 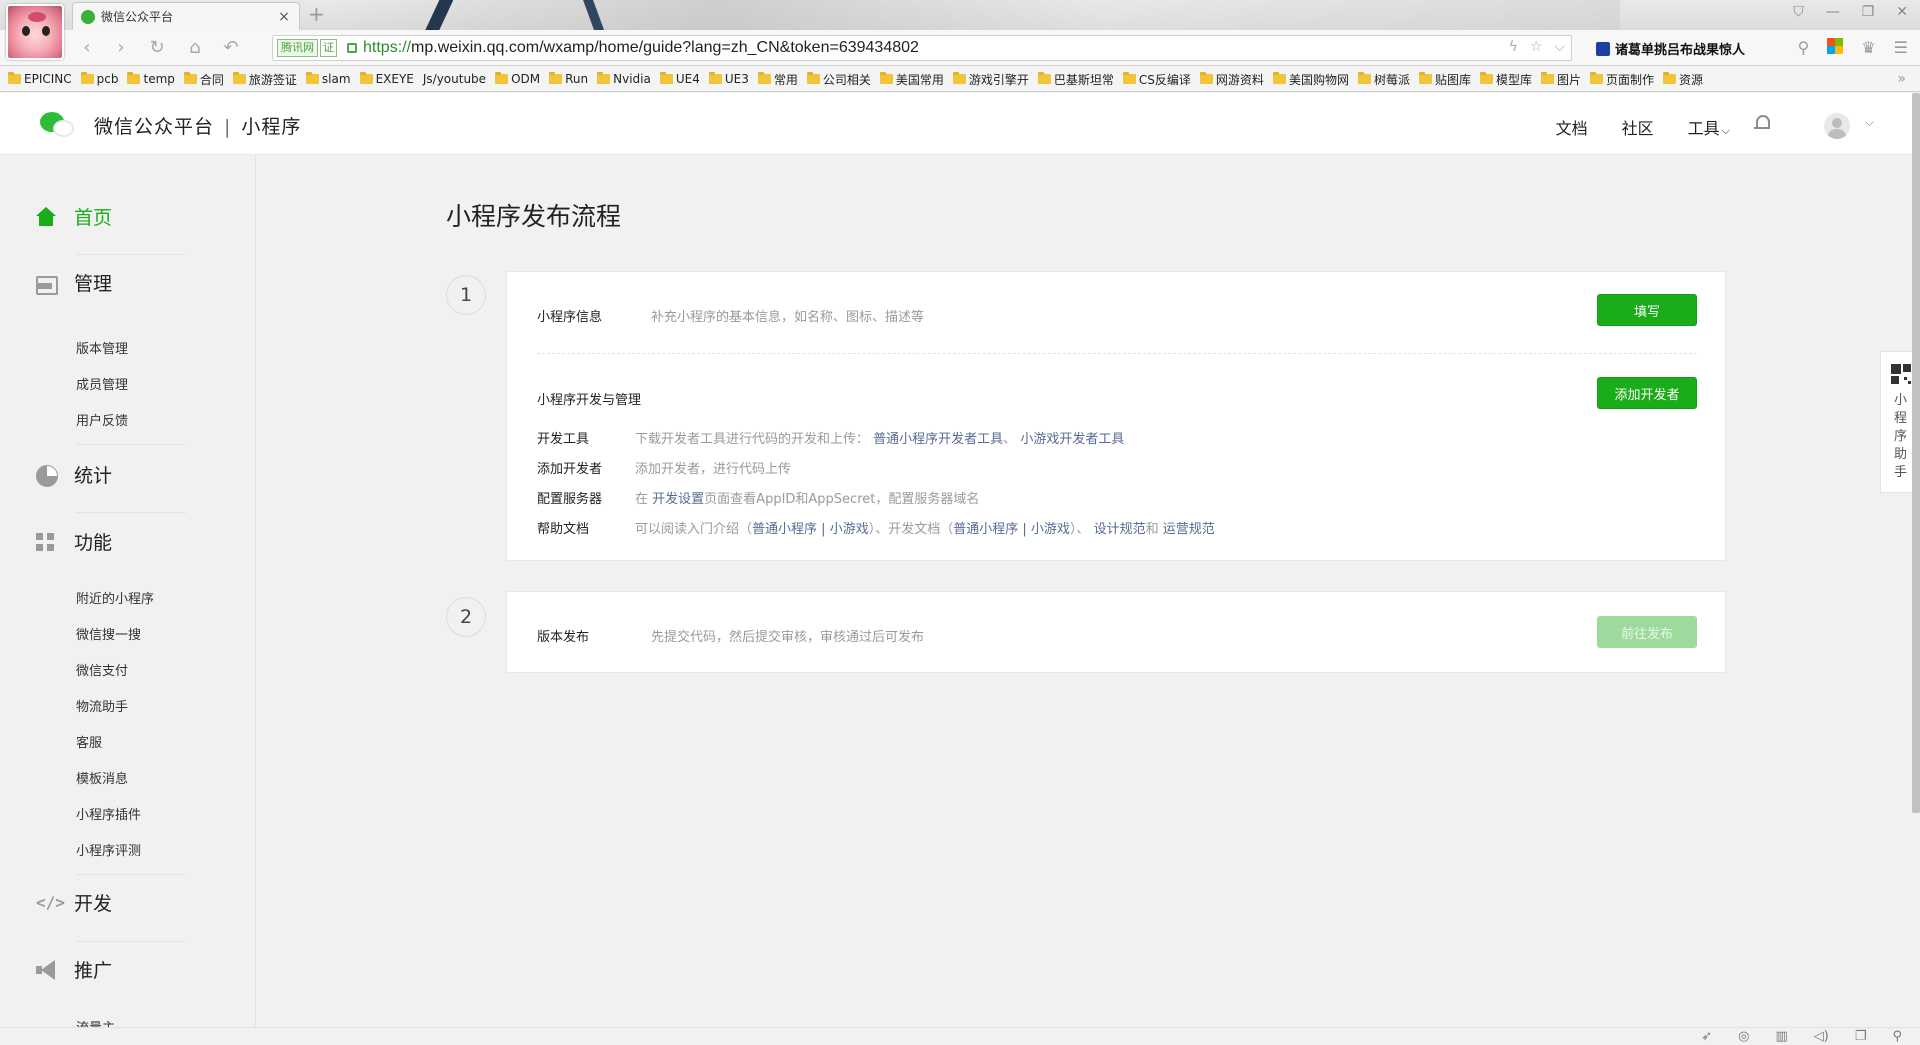 I want to click on sidebar-item-plugin: 小程序插件, so click(x=108, y=813).